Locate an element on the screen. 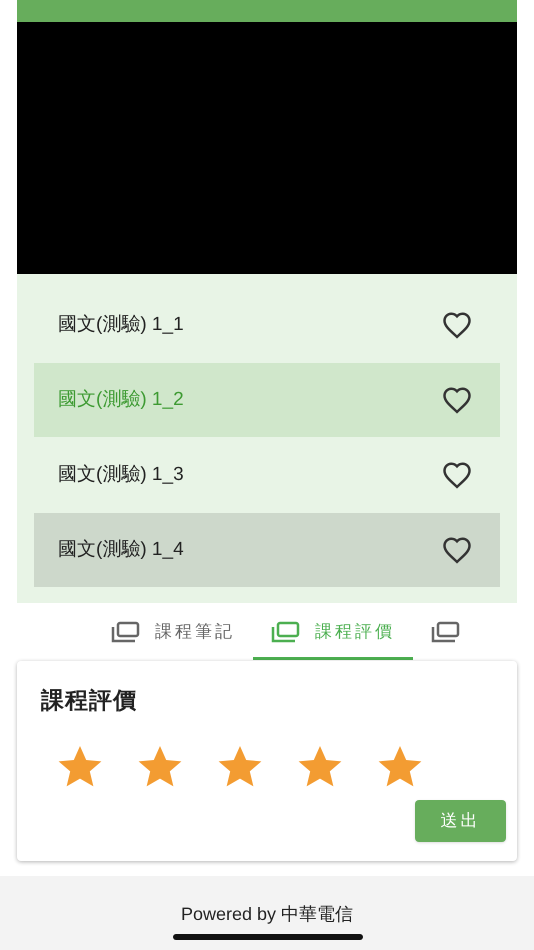 Image resolution: width=534 pixels, height=950 pixels. footer-text: Powered by 中華電信 is located at coordinates (267, 914).